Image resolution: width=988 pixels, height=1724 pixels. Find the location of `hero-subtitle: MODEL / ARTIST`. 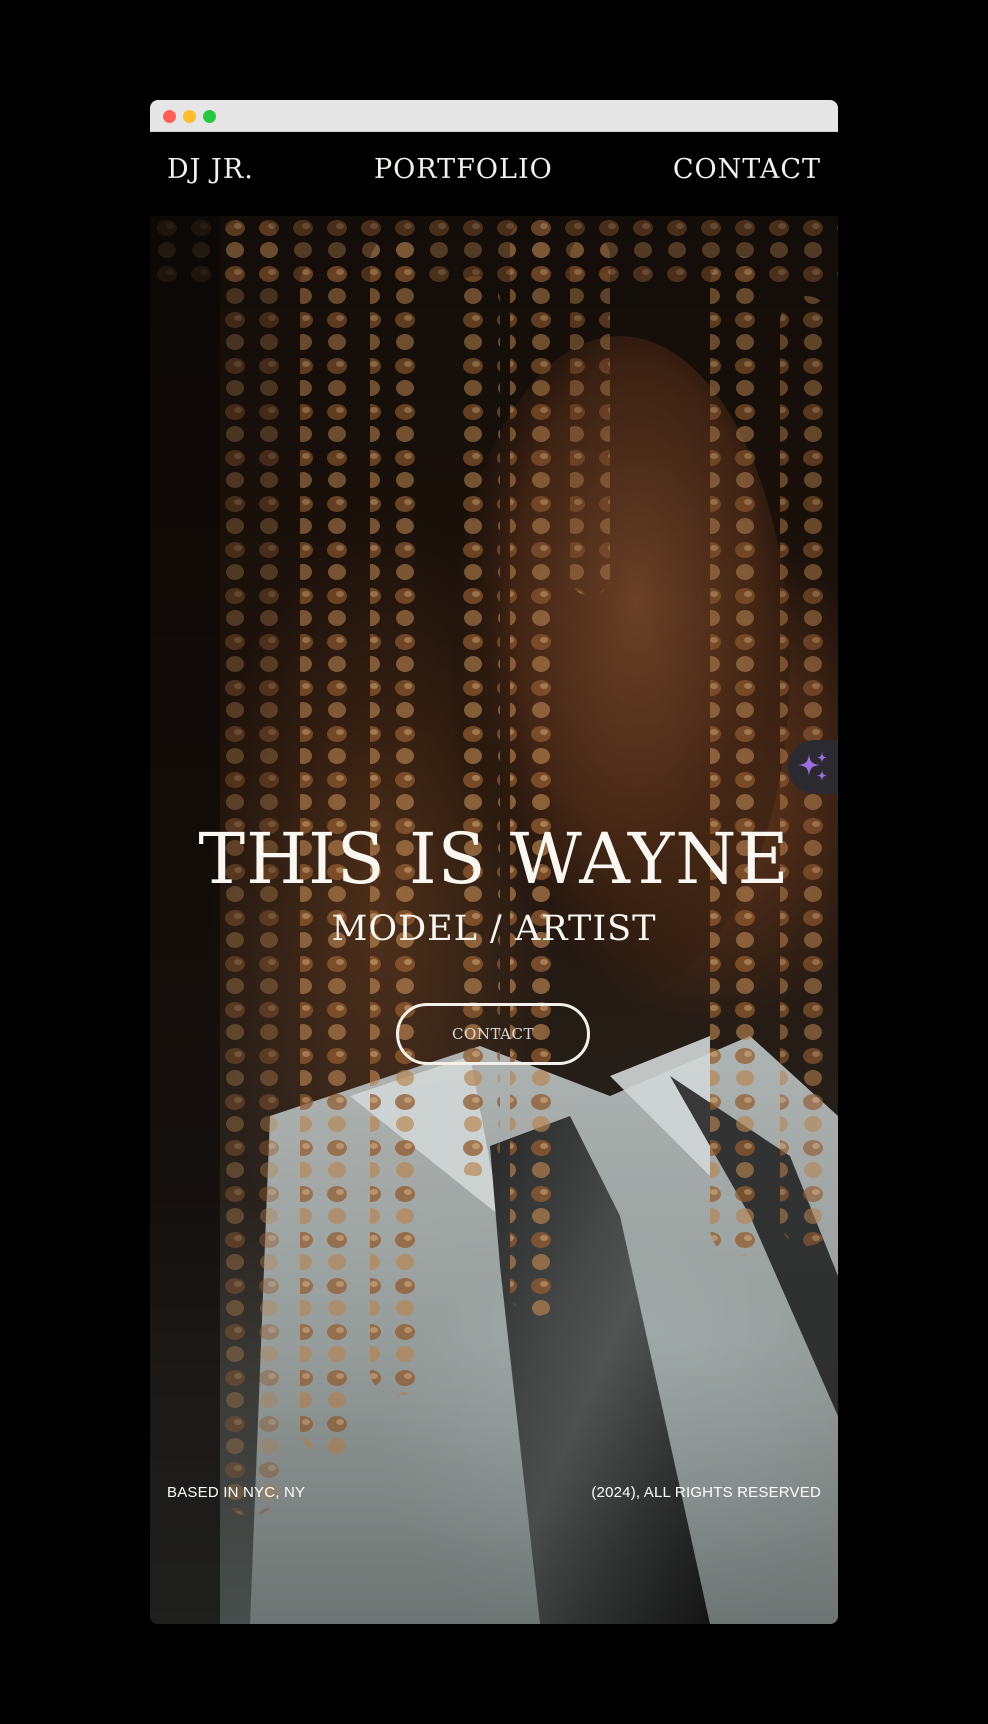

hero-subtitle: MODEL / ARTIST is located at coordinates (494, 929).